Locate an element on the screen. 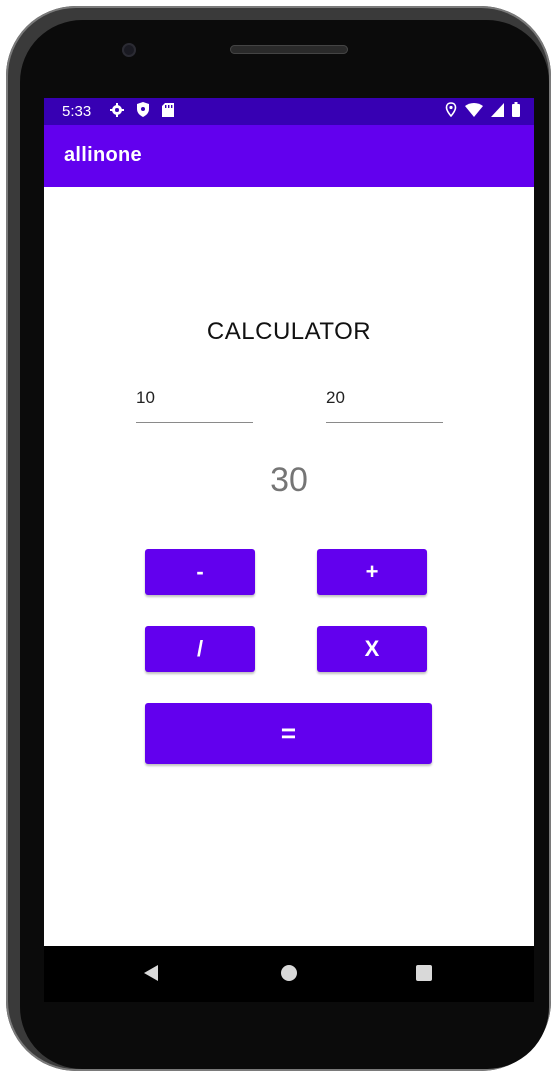 This screenshot has height=1077, width=557. first-number-input: 10 is located at coordinates (194, 402).